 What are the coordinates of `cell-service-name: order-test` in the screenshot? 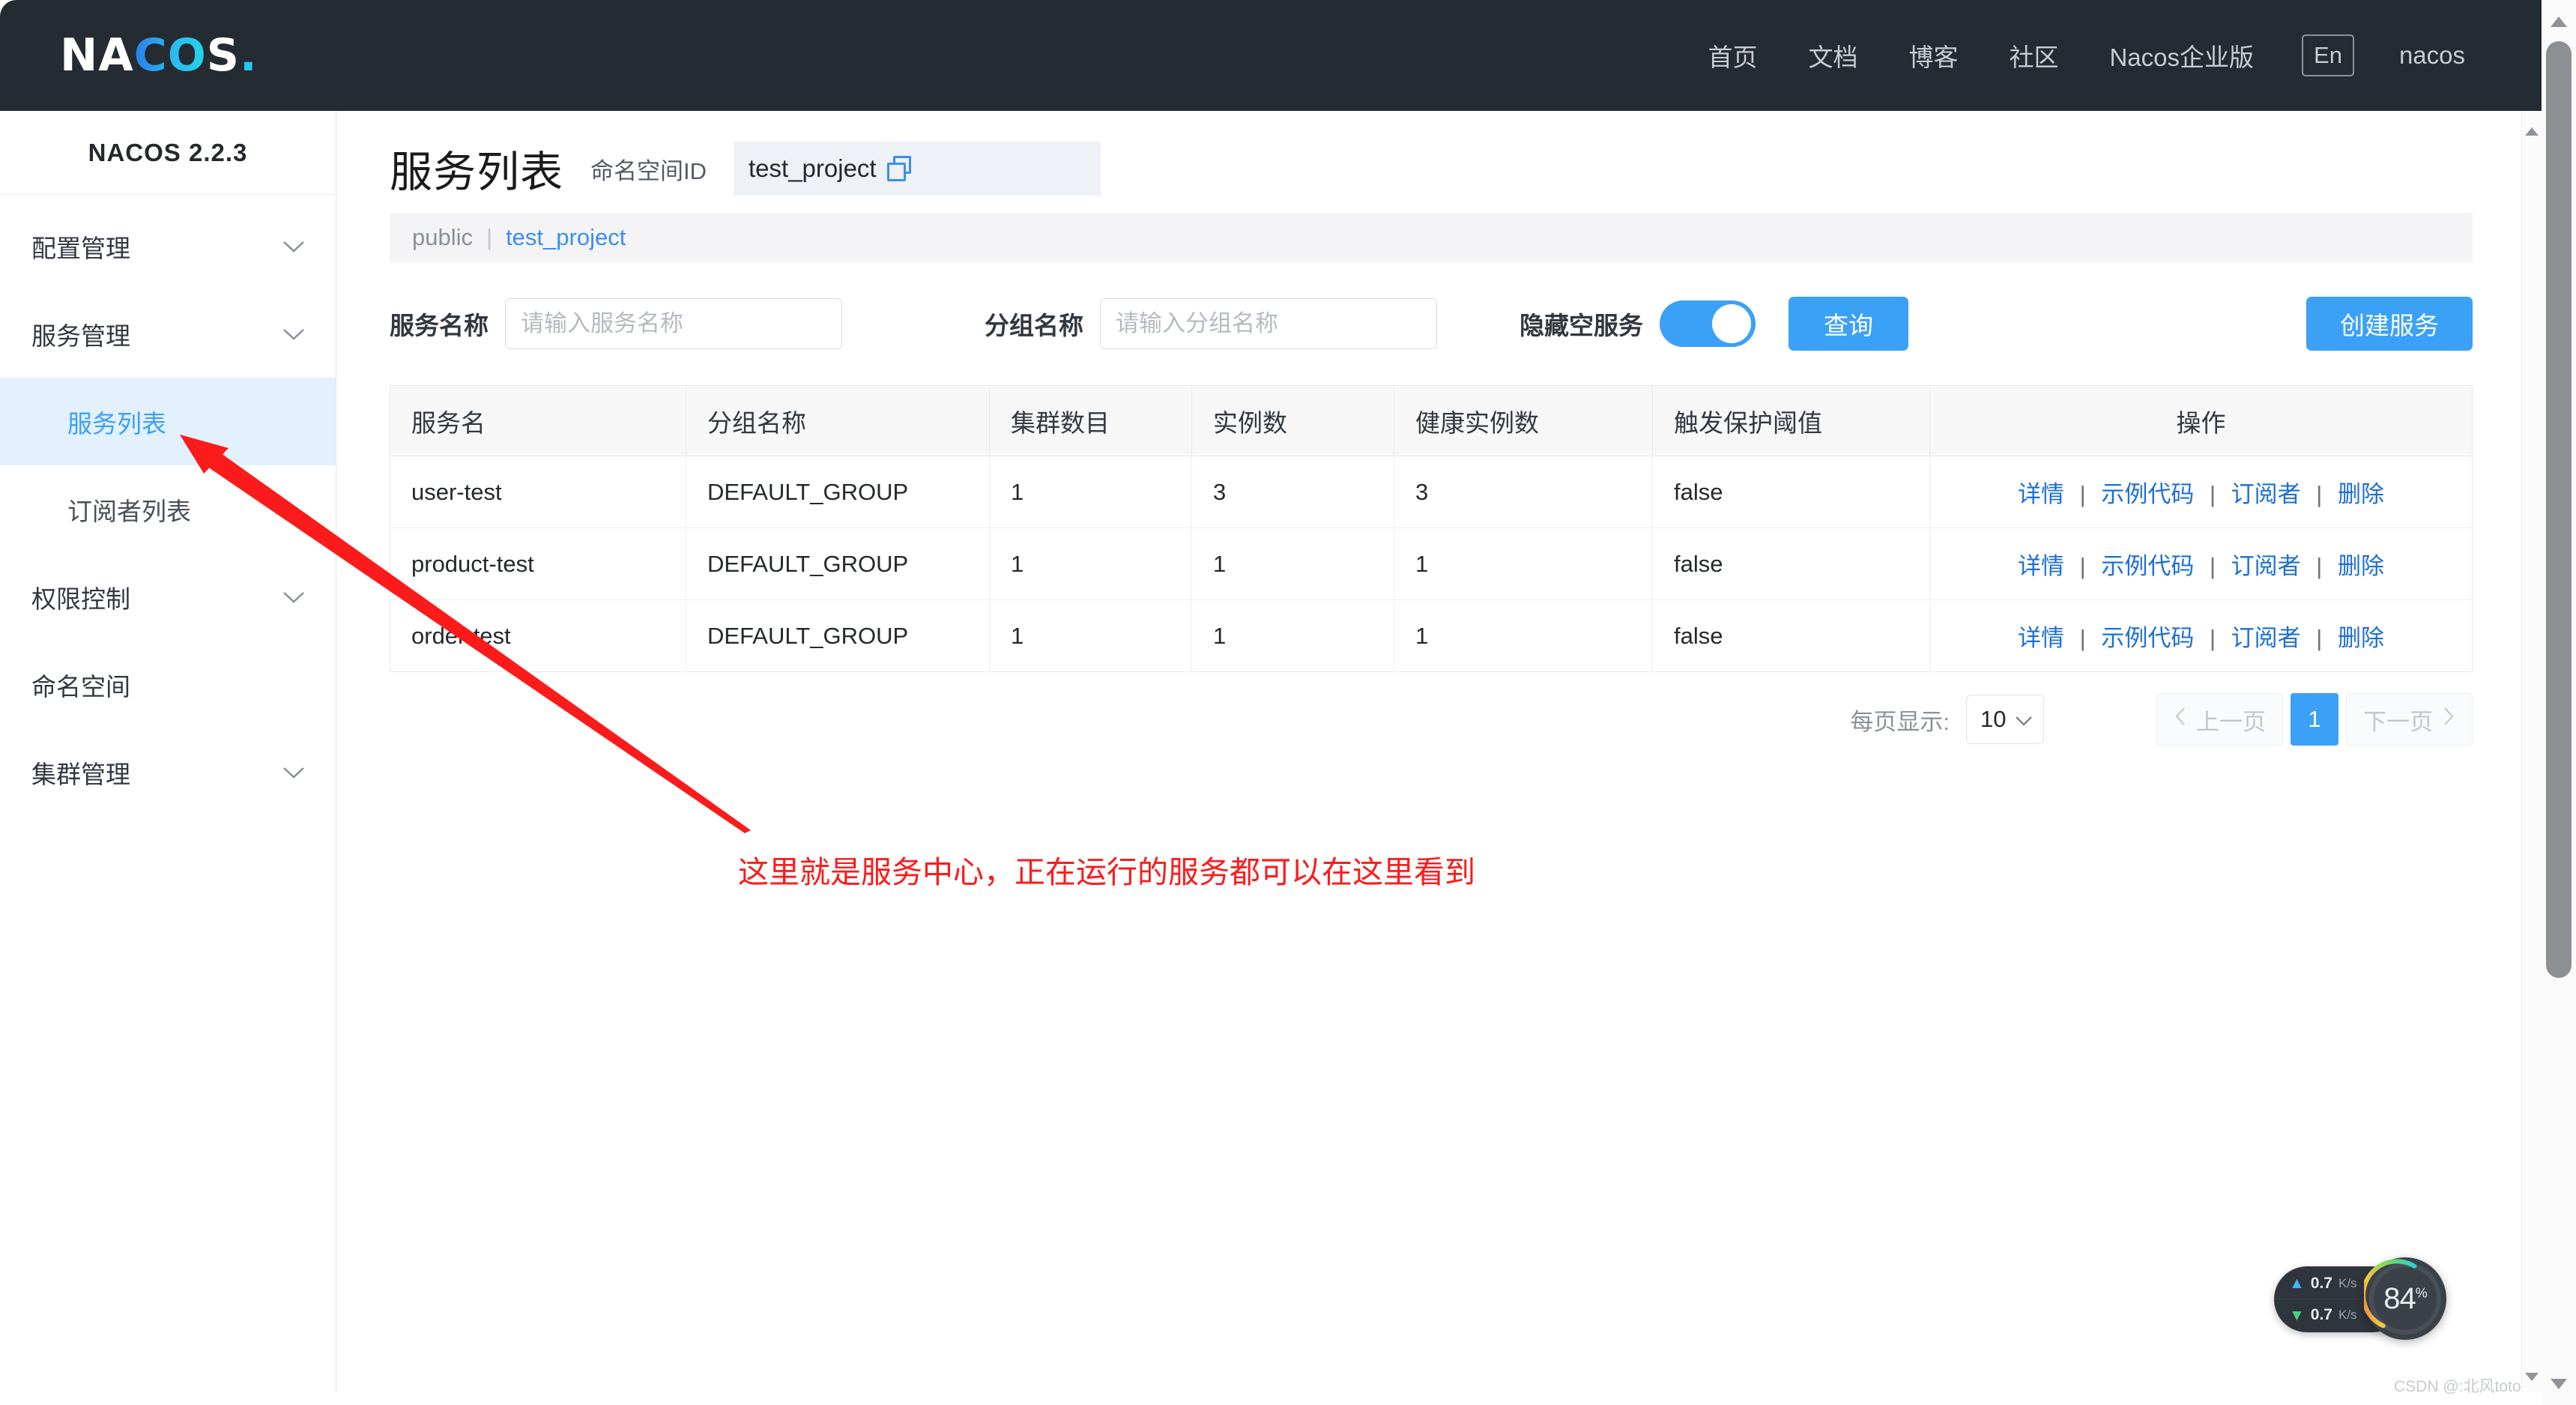 It's located at (538, 635).